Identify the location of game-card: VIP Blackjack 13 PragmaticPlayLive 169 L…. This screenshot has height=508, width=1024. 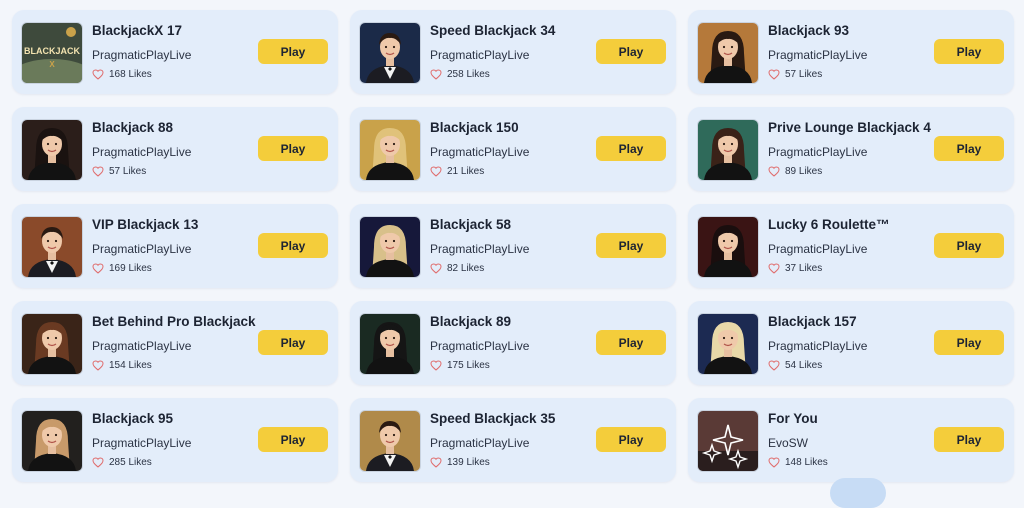
(175, 246).